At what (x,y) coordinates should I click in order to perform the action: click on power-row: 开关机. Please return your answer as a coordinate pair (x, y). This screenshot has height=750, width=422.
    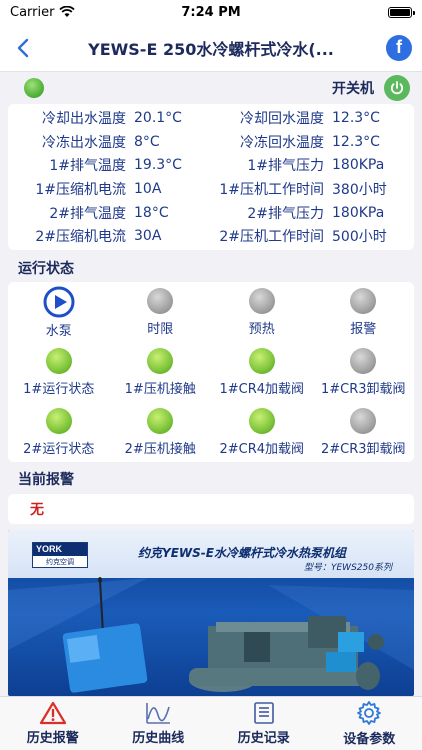
    Looking at the image, I should click on (211, 88).